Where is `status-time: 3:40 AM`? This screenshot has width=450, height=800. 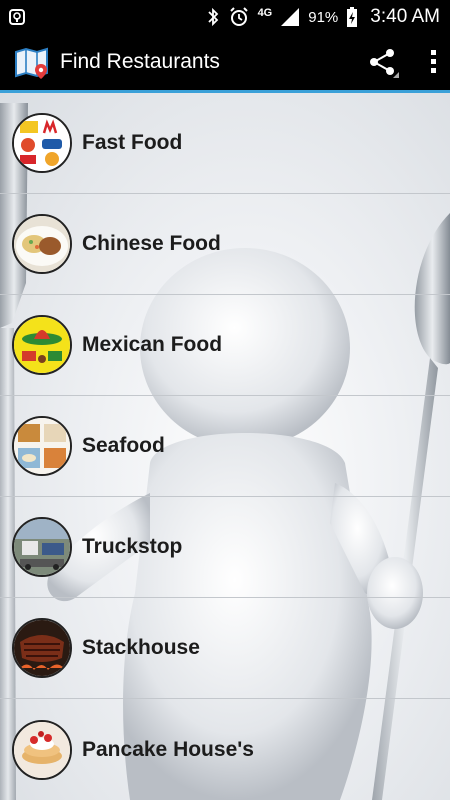
status-time: 3:40 AM is located at coordinates (405, 16).